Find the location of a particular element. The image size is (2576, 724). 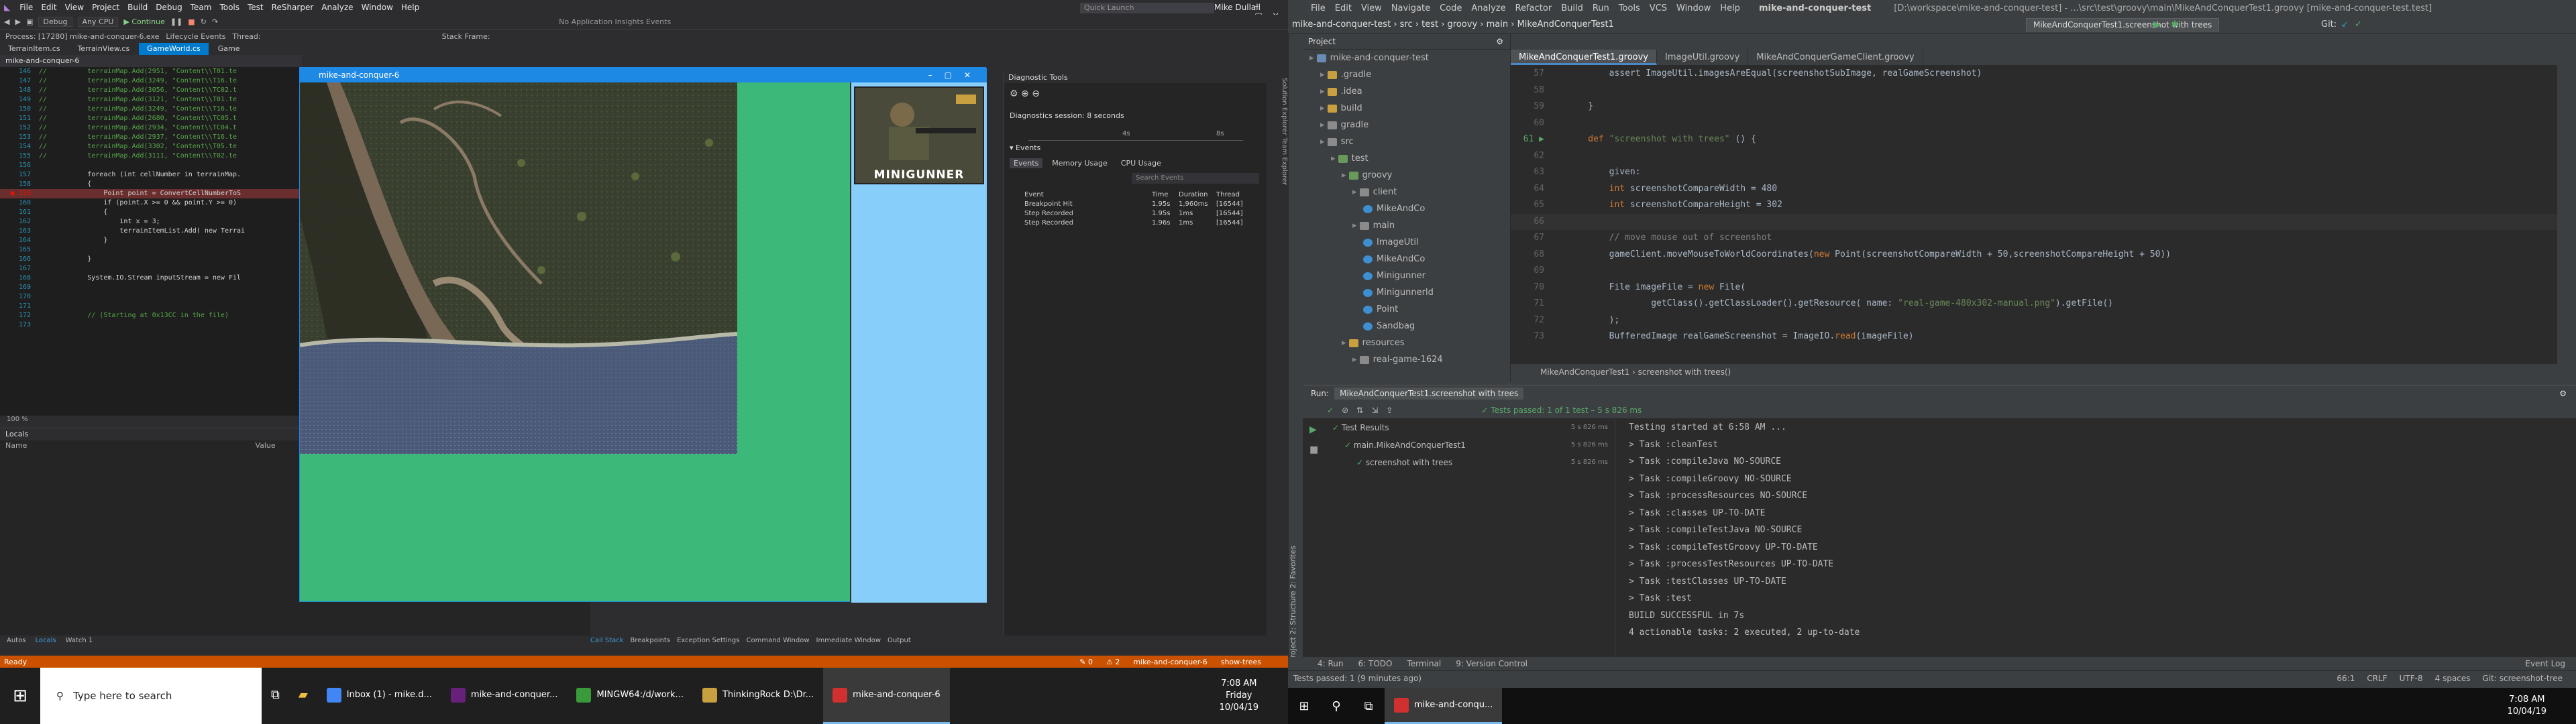

test-result-row: ✓ main.MikeAndConquerTest1 5 s 826 ms is located at coordinates (1471, 445).